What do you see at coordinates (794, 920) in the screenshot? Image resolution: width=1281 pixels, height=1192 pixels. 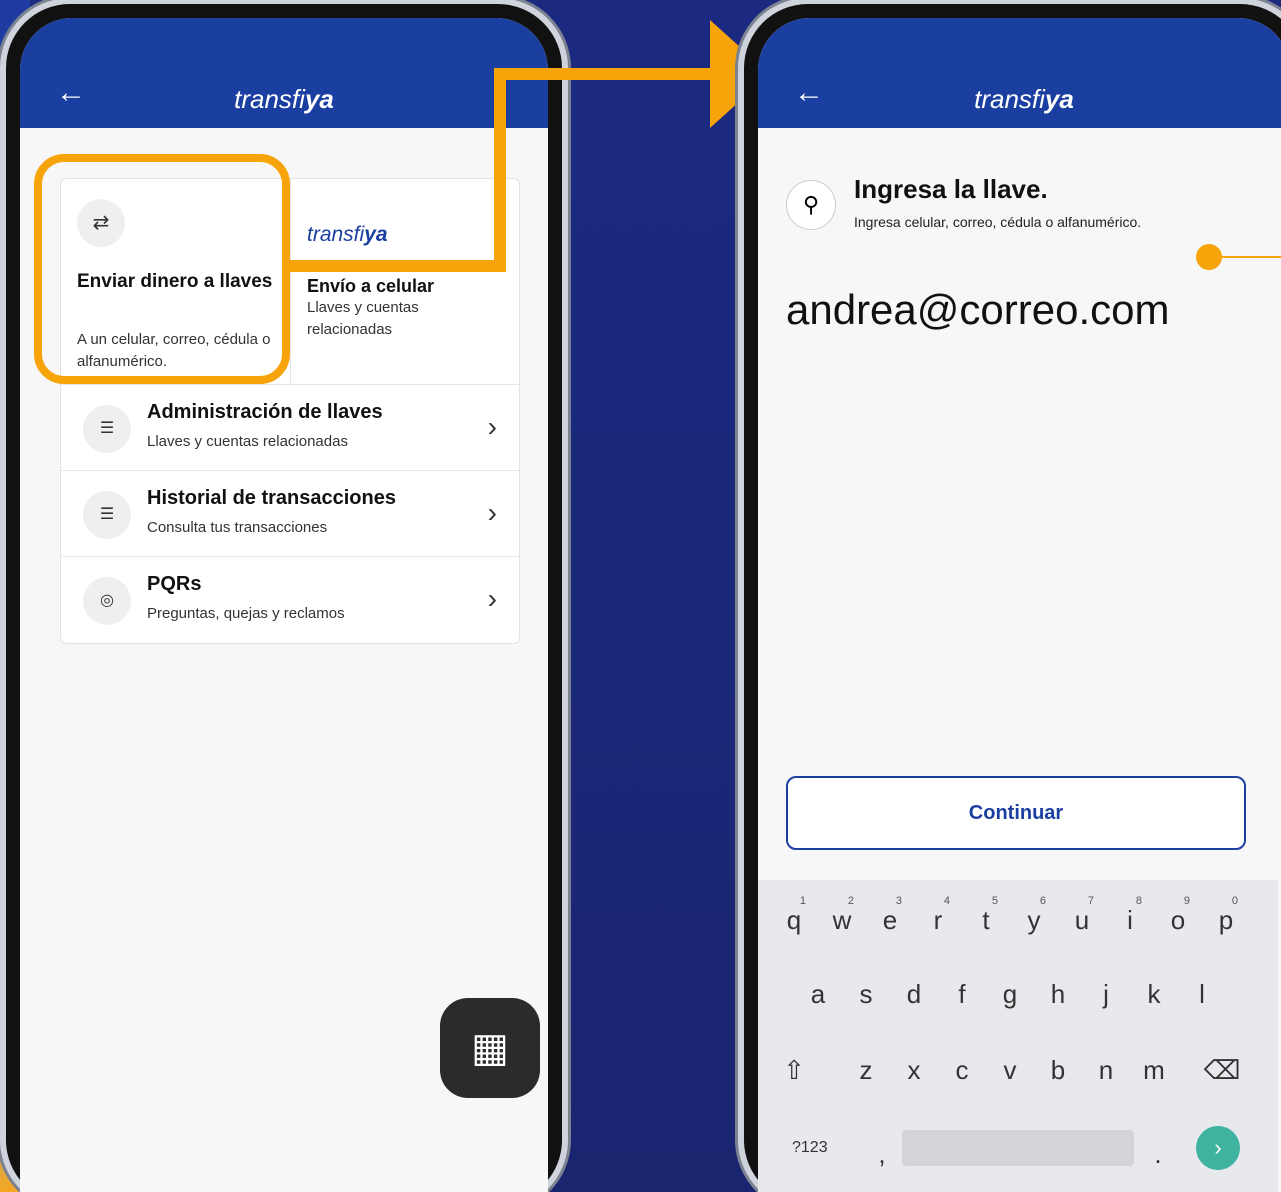 I see `key-q: q1` at bounding box center [794, 920].